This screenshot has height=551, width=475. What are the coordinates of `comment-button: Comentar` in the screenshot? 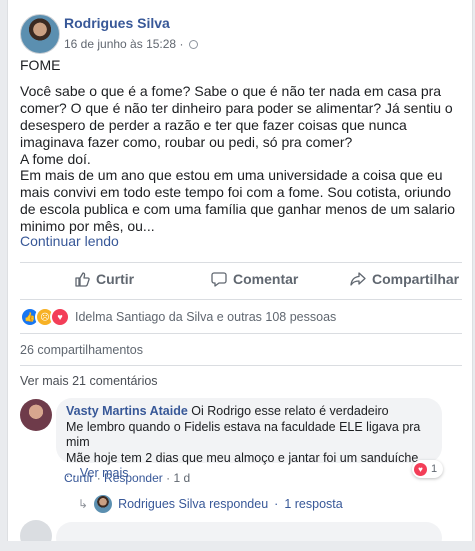 It's located at (254, 279).